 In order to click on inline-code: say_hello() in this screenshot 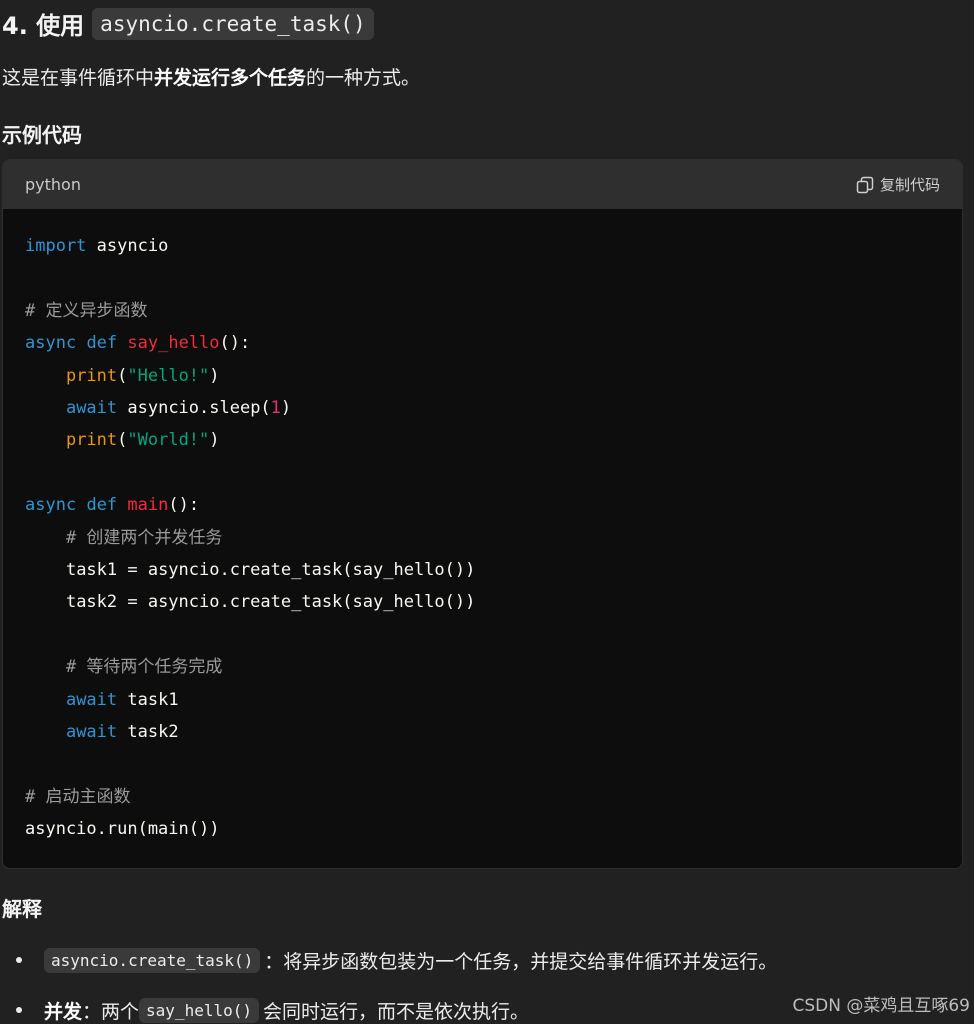, I will do `click(199, 1010)`.